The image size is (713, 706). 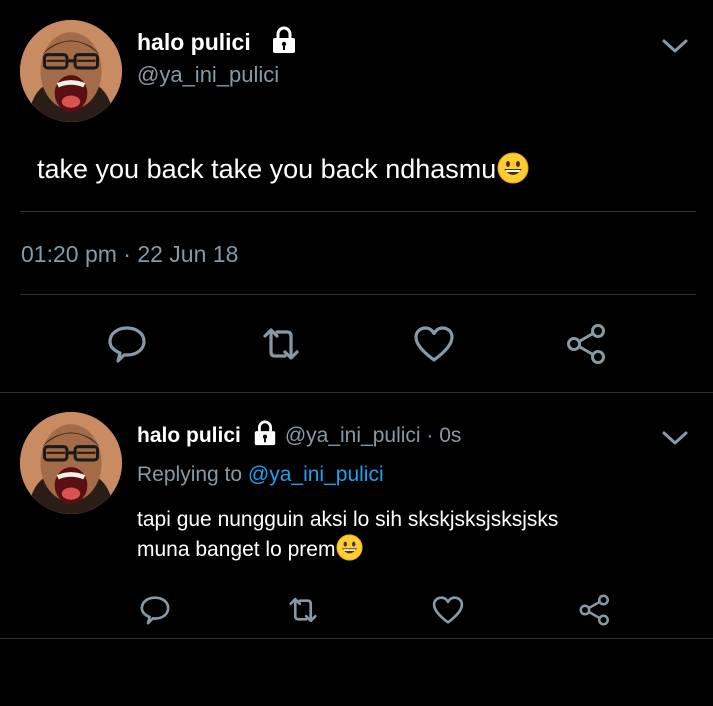 What do you see at coordinates (417, 549) in the screenshot?
I see `tweet-text-line-2: muna banget lo prem` at bounding box center [417, 549].